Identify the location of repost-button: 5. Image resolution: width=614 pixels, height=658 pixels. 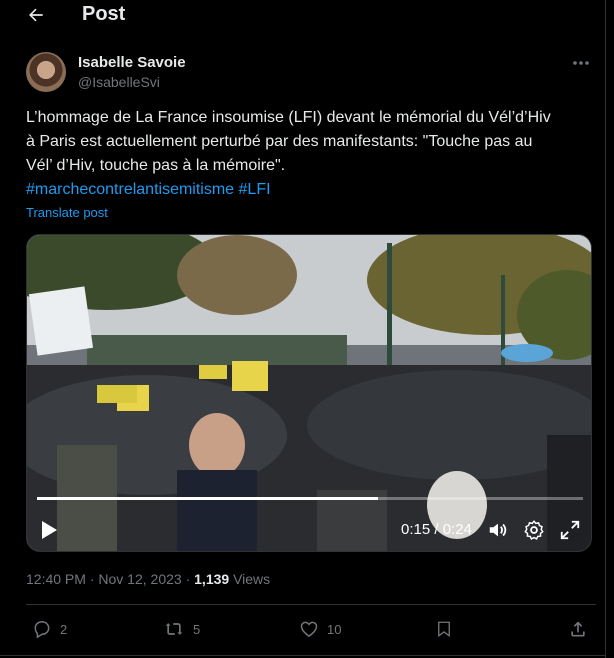
(181, 629).